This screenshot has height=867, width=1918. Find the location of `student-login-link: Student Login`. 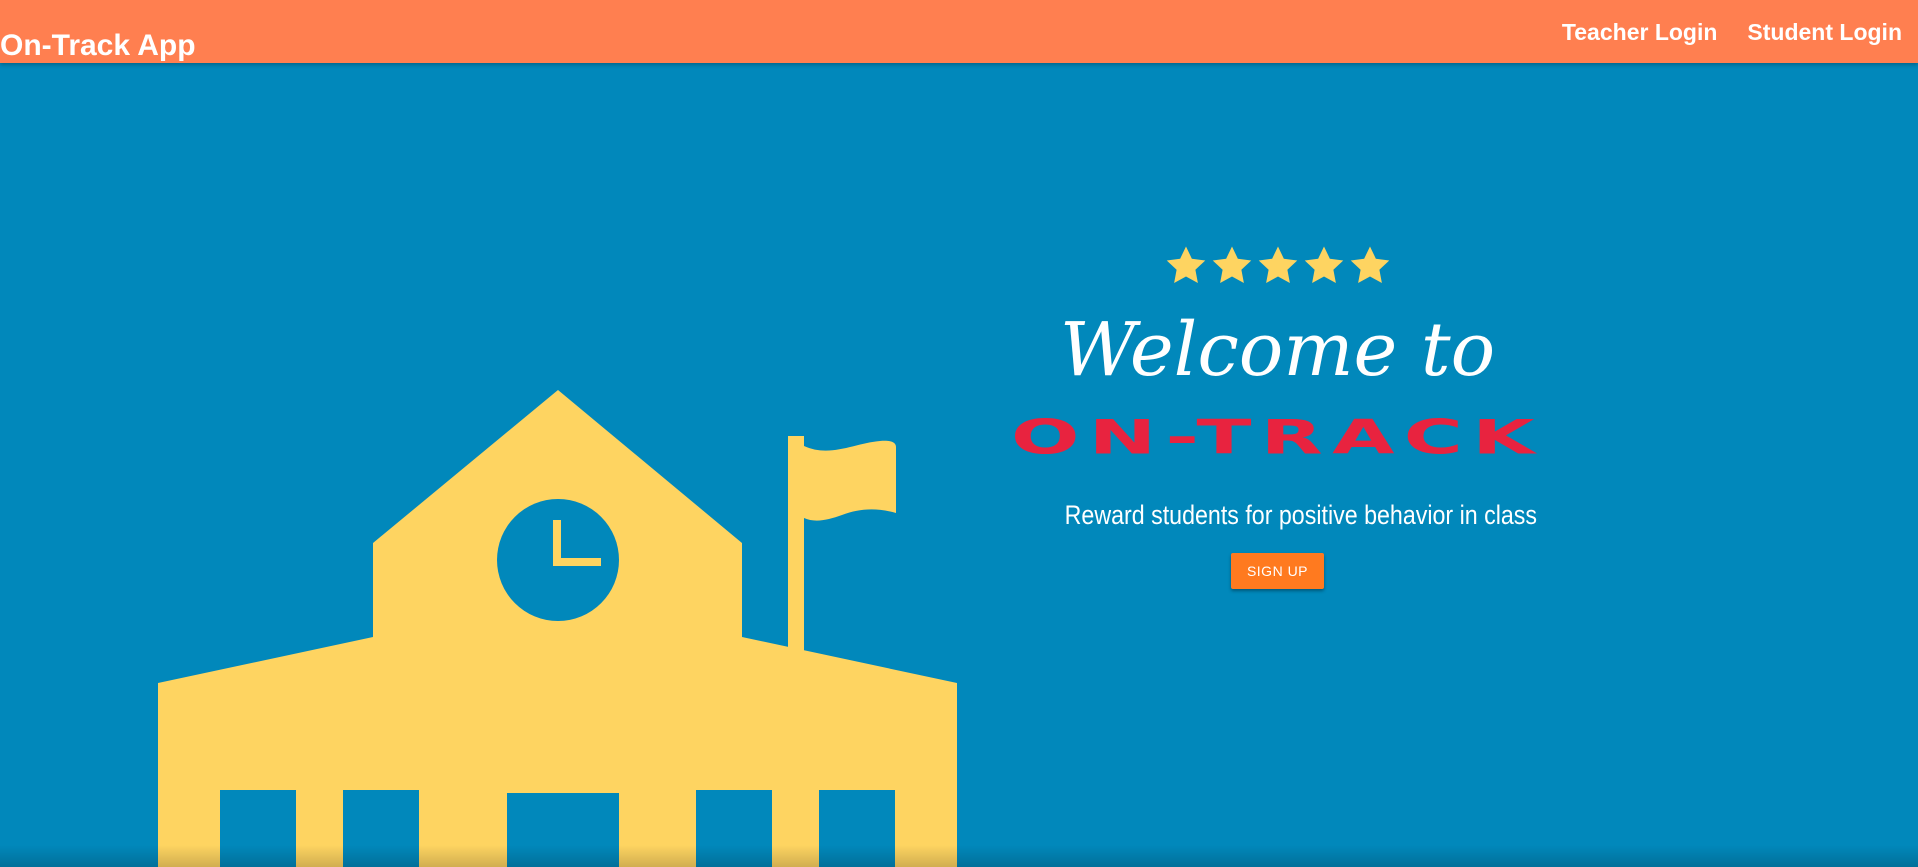

student-login-link: Student Login is located at coordinates (1824, 32).